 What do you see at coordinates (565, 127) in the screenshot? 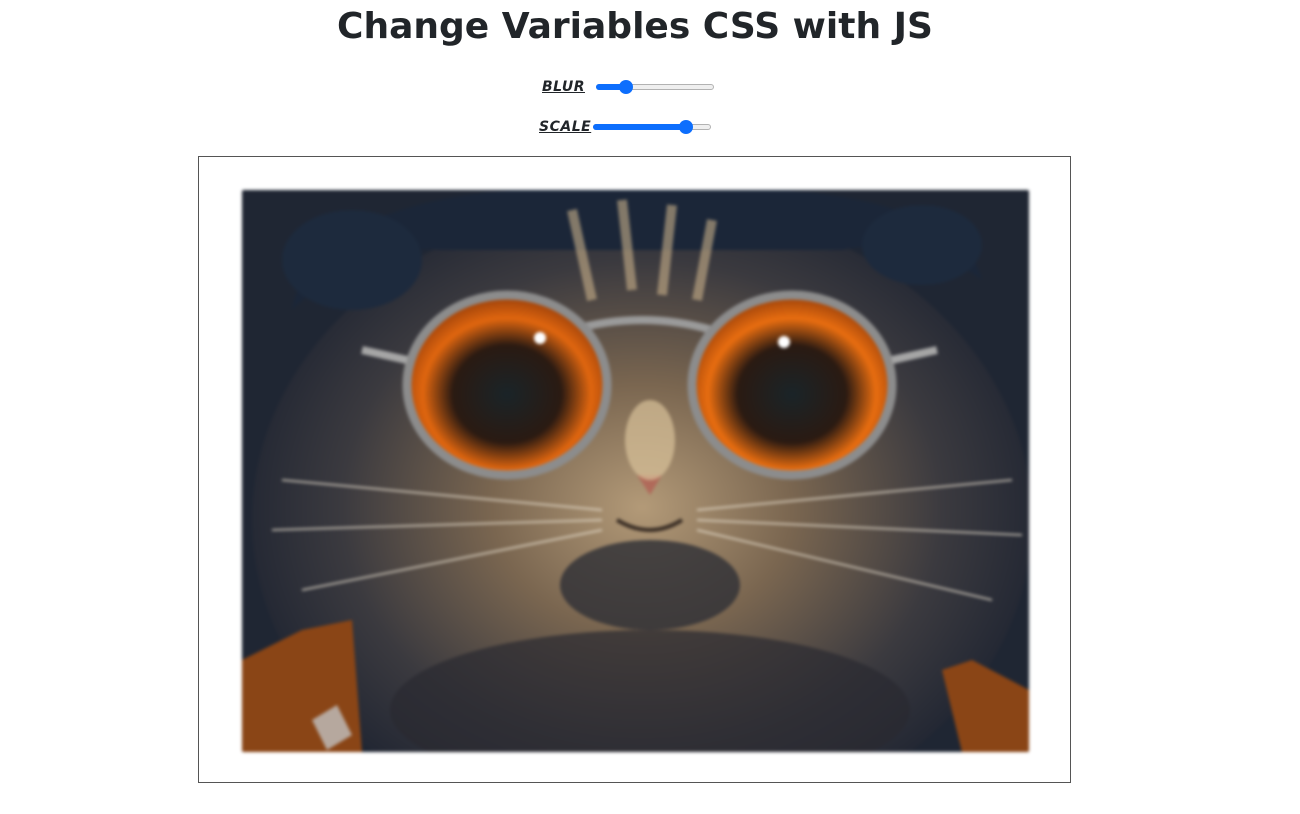
I see `scale-label: SCALE` at bounding box center [565, 127].